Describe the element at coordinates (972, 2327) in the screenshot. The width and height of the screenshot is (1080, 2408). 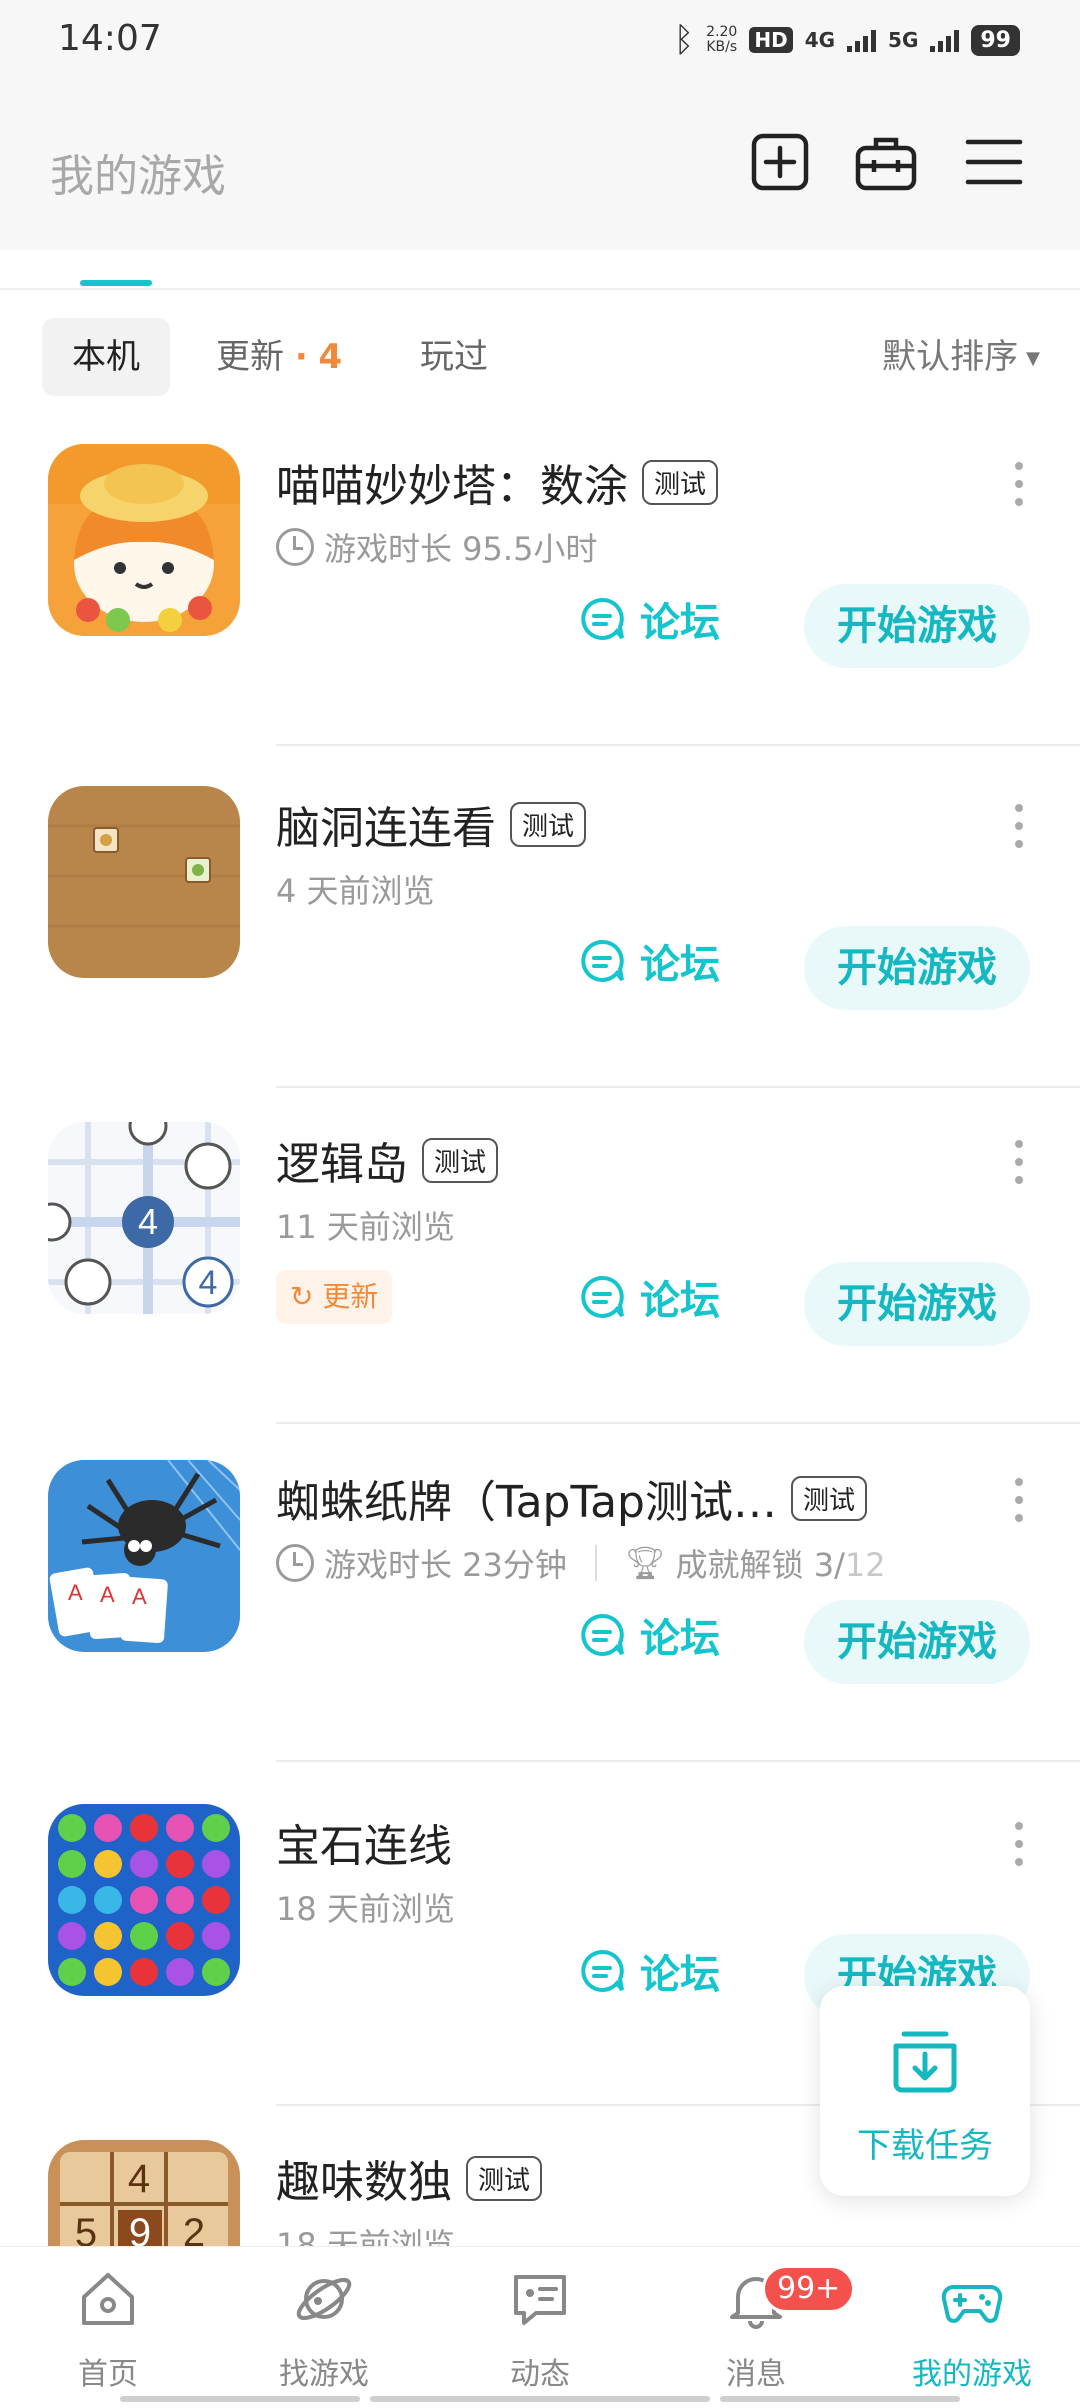
I see `nav-my-games: 我的游戏` at that location.